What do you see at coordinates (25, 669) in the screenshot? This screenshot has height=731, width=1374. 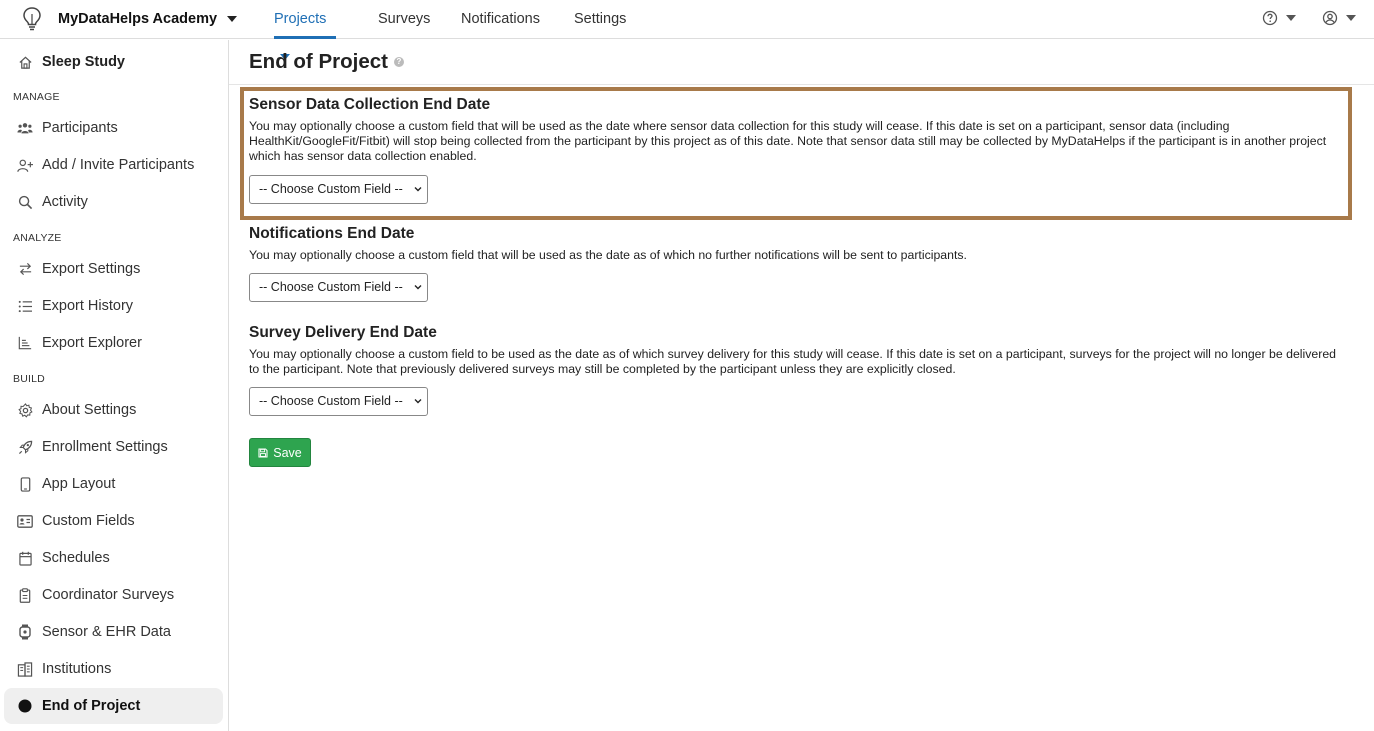 I see `building-icon` at bounding box center [25, 669].